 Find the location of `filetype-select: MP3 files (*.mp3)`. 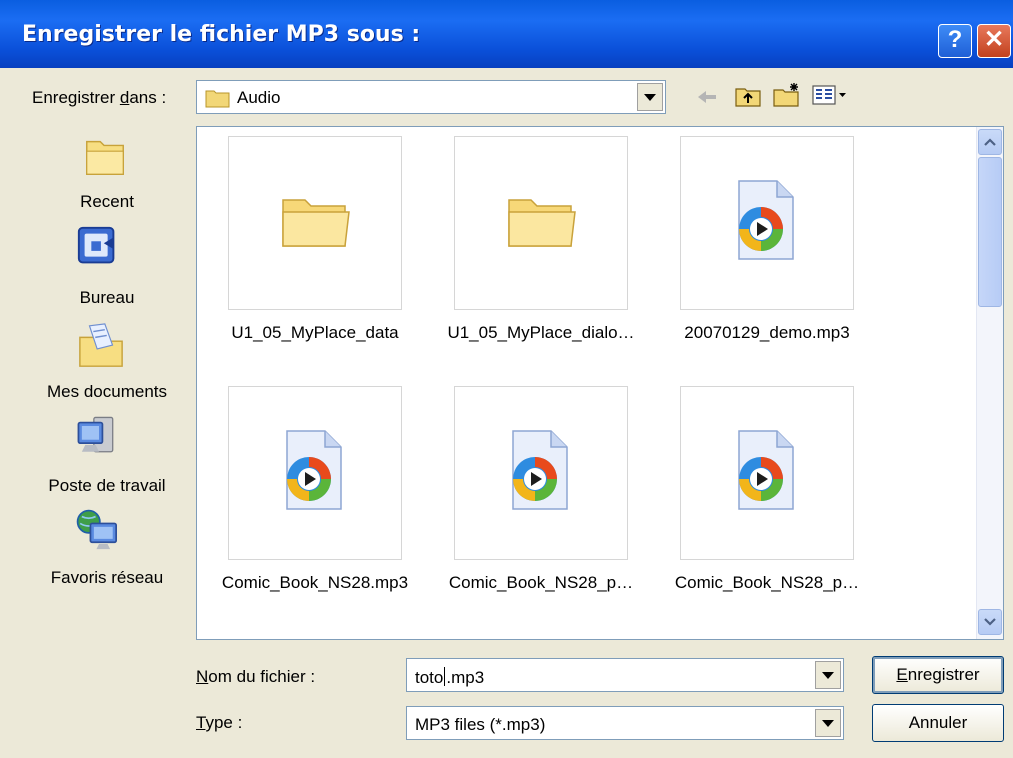

filetype-select: MP3 files (*.mp3) is located at coordinates (625, 723).